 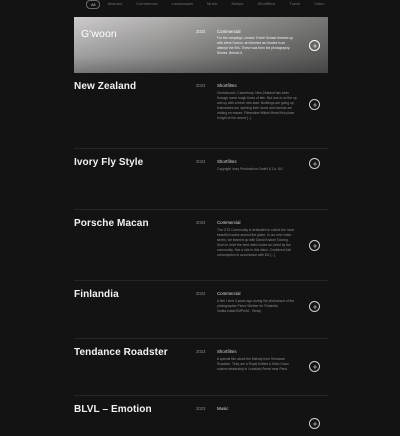 I want to click on project-title: Tendance Roadster, so click(x=121, y=352).